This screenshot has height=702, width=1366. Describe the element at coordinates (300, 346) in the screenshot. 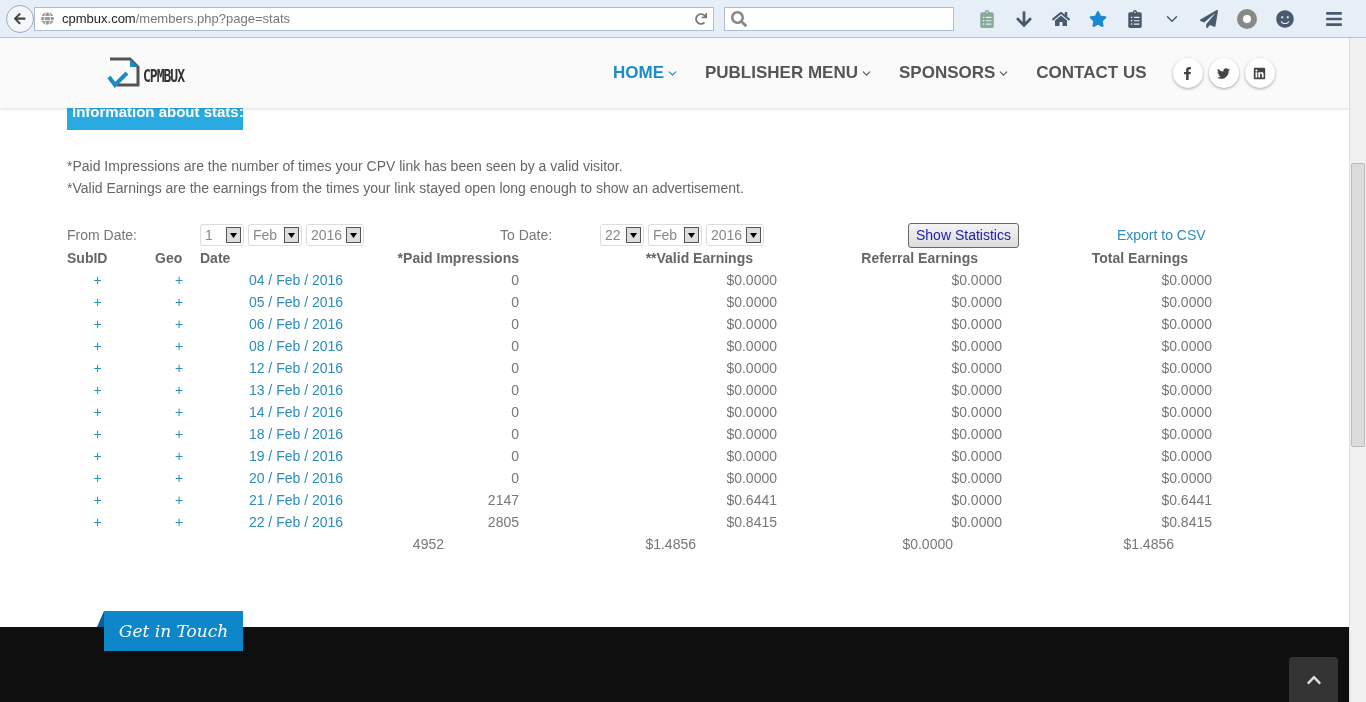

I see `date-link: 08 / Feb / 2016` at that location.